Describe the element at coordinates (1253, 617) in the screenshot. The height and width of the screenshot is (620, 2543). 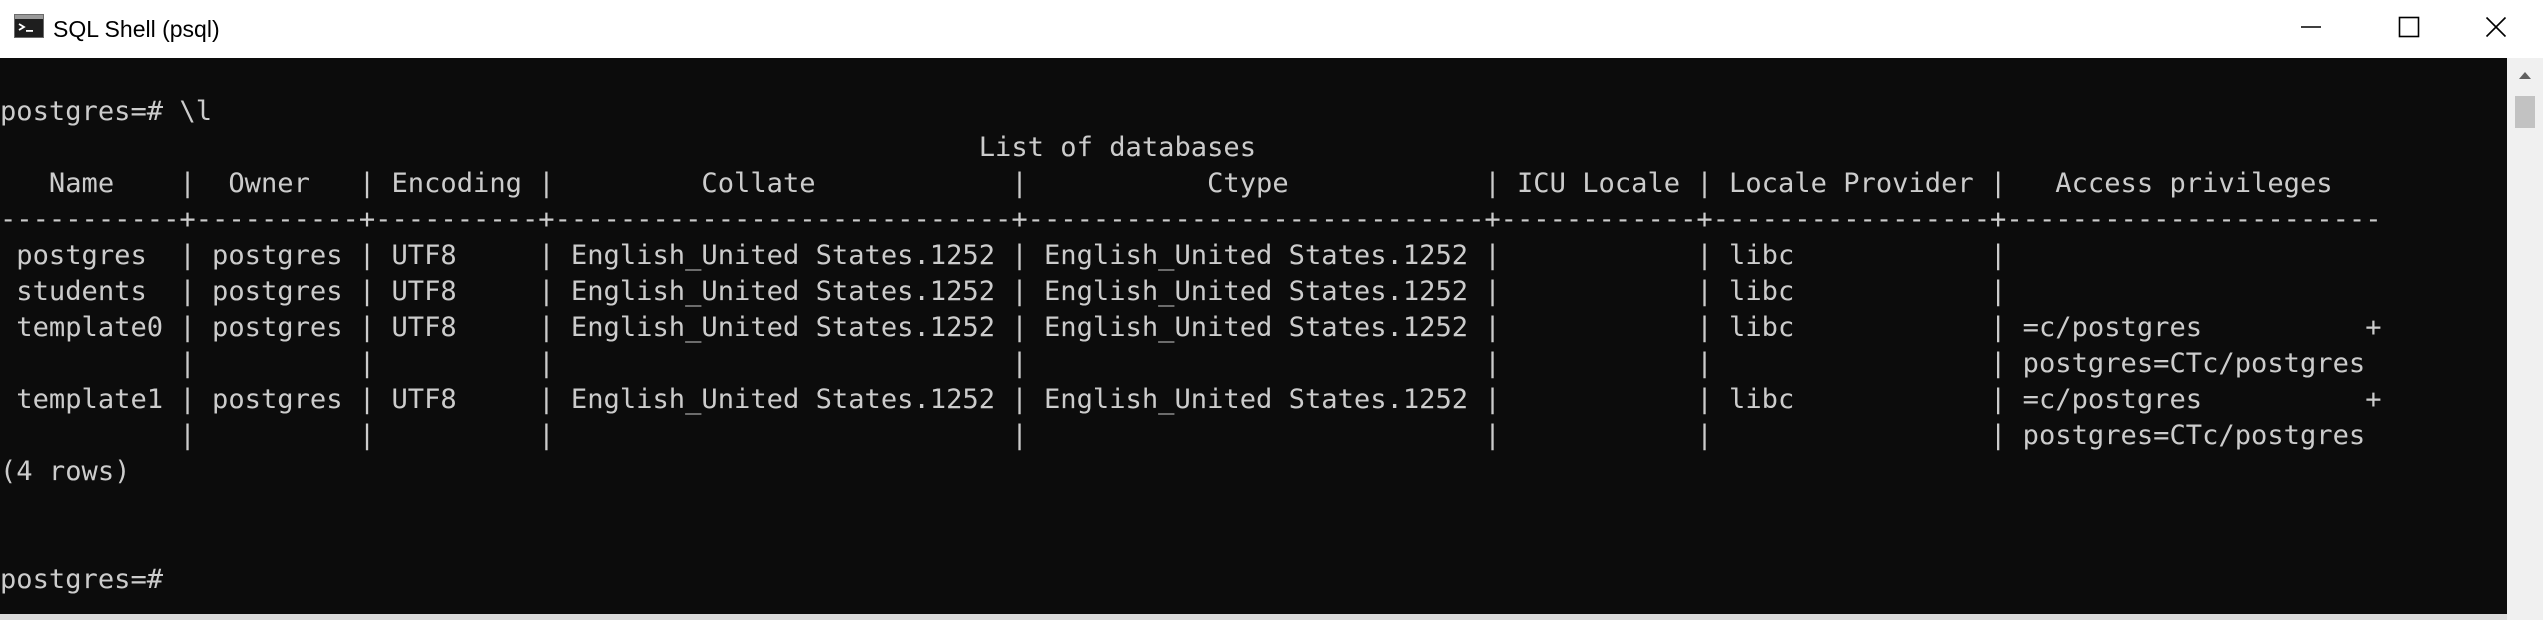
I see `window-bottom-border` at that location.